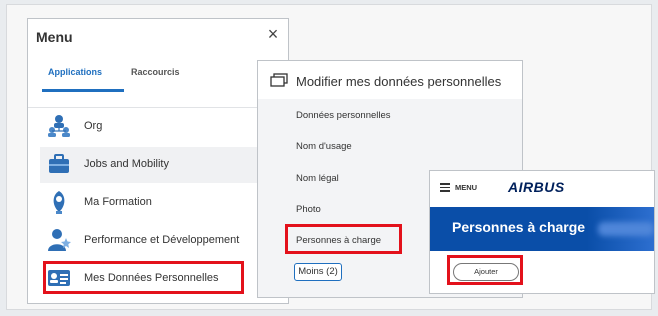  I want to click on tabs-divider, so click(158, 107).